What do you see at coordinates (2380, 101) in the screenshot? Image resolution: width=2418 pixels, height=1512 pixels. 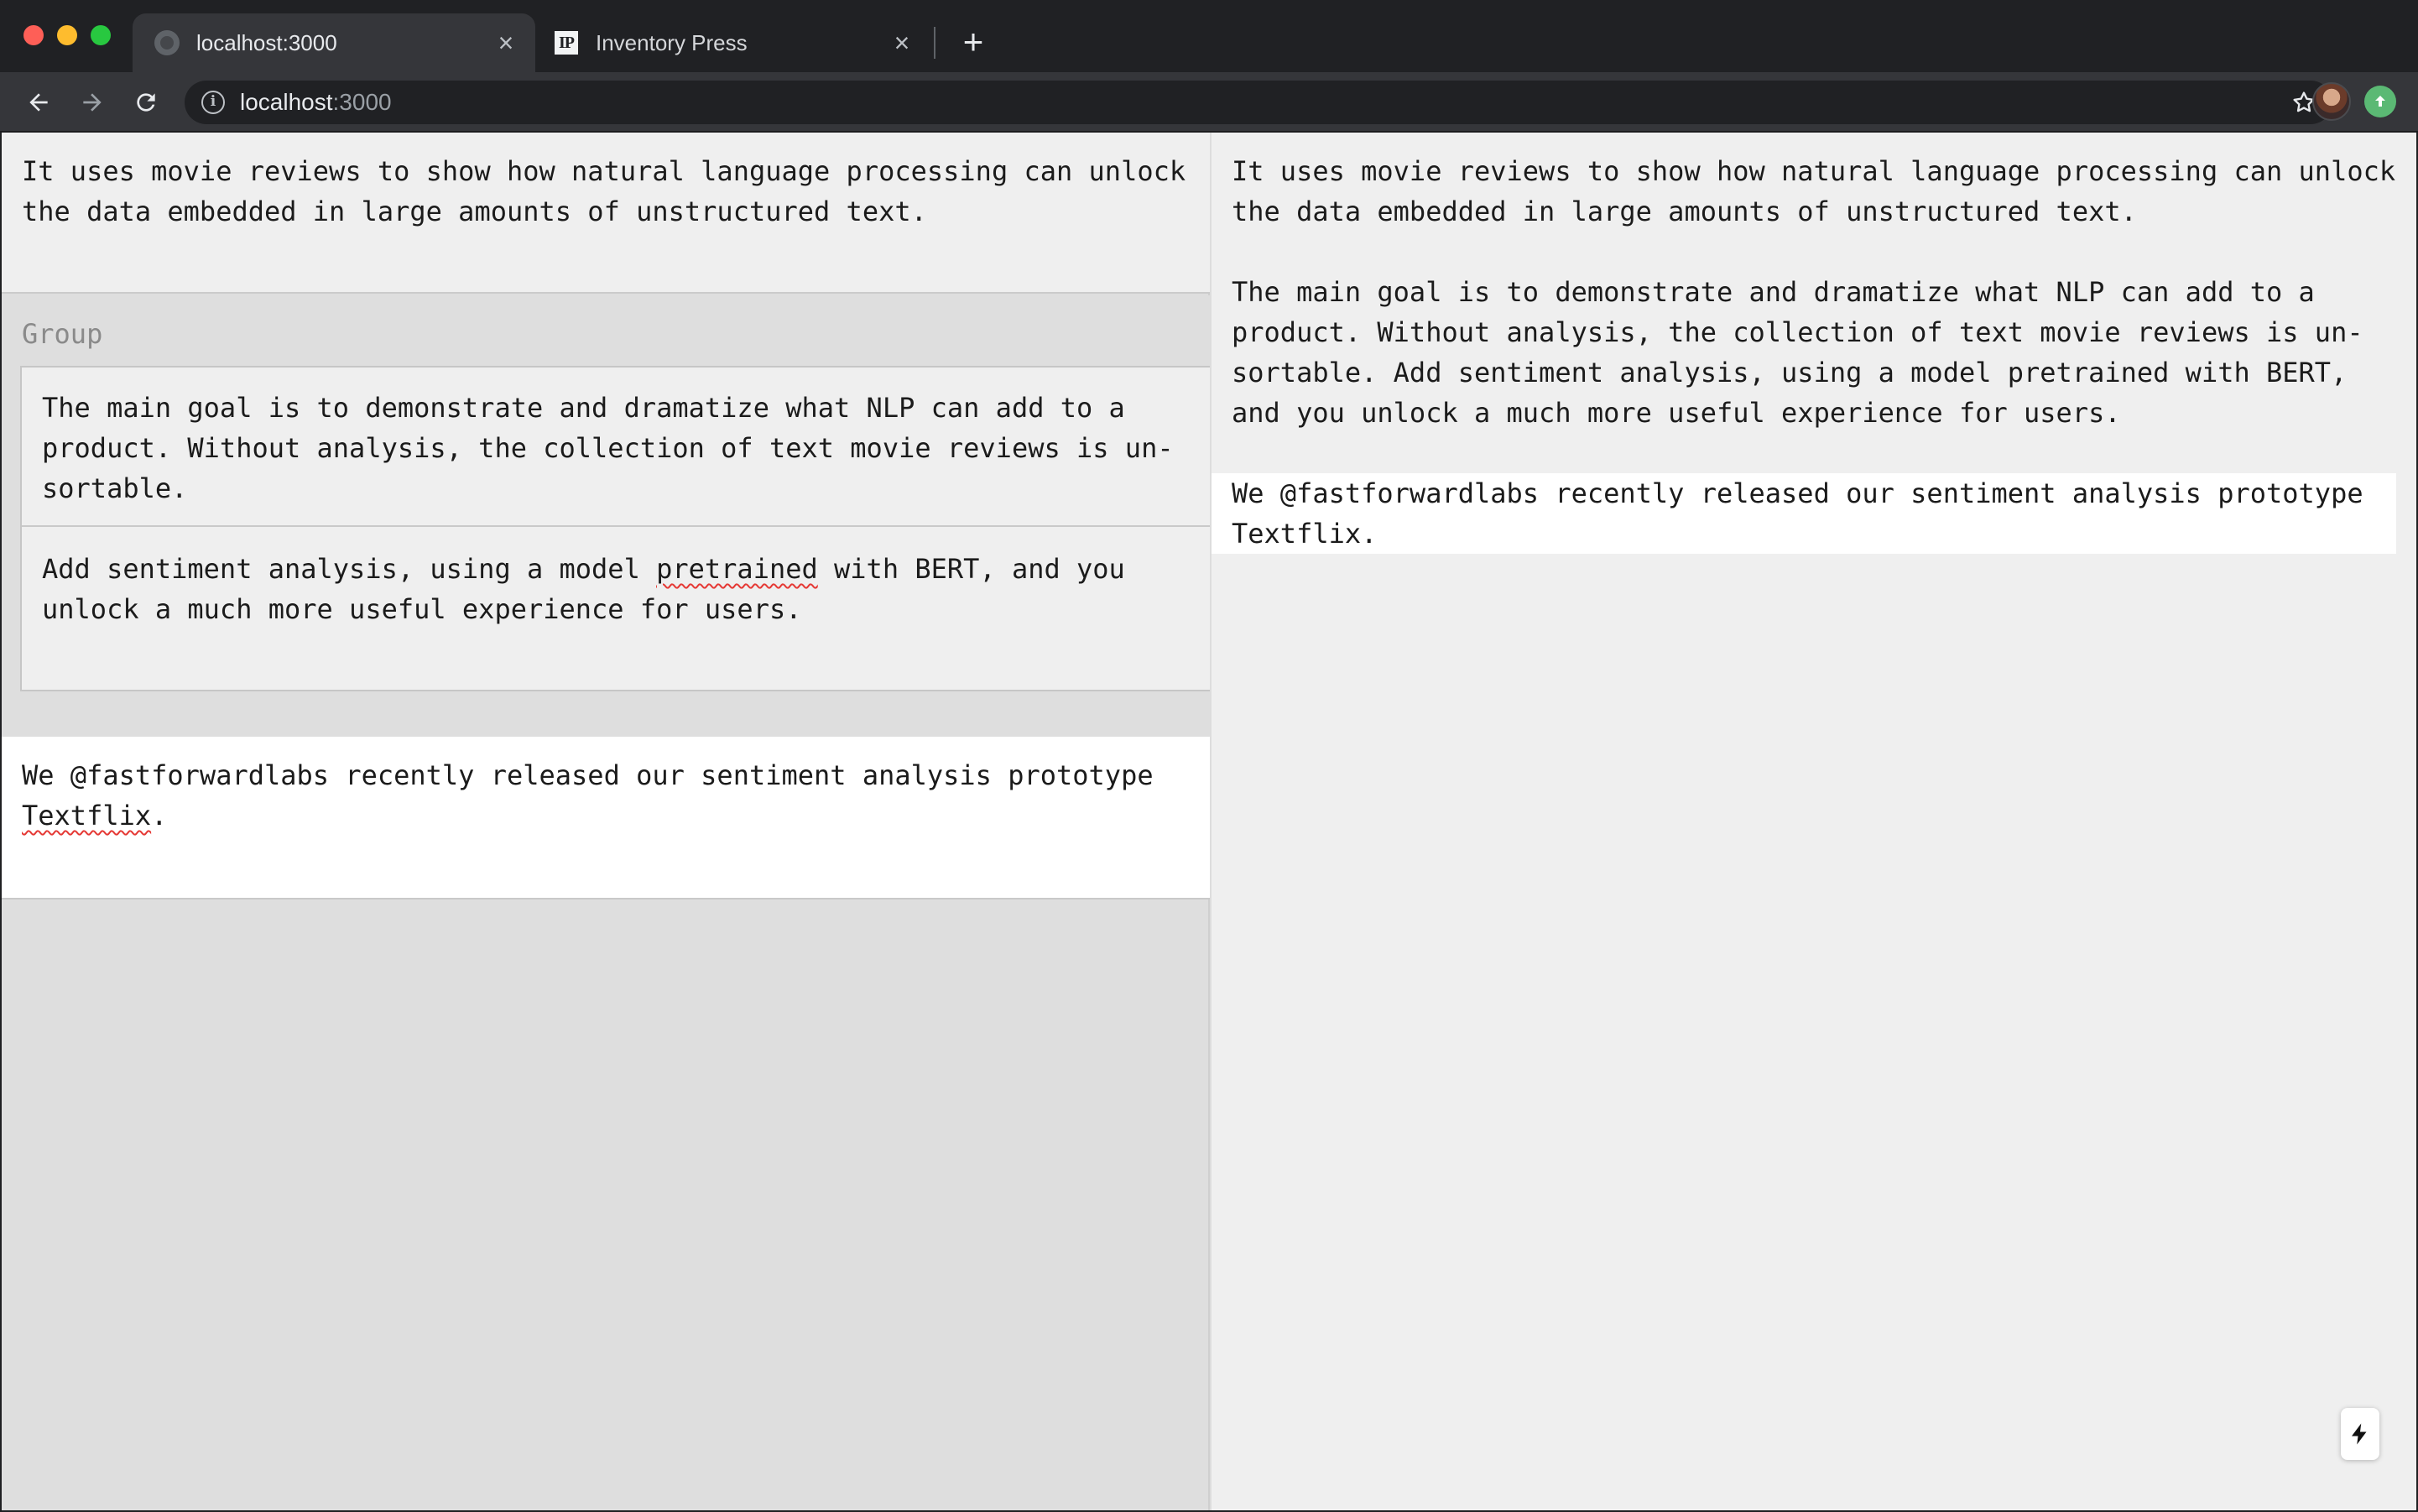 I see `update-available-icon` at bounding box center [2380, 101].